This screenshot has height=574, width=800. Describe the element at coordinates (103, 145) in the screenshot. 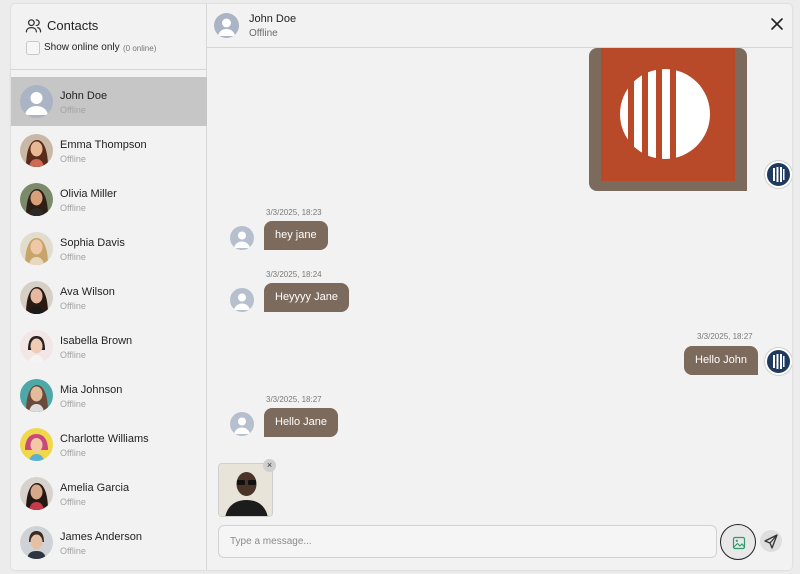

I see `contact-name: Emma Thompson` at that location.